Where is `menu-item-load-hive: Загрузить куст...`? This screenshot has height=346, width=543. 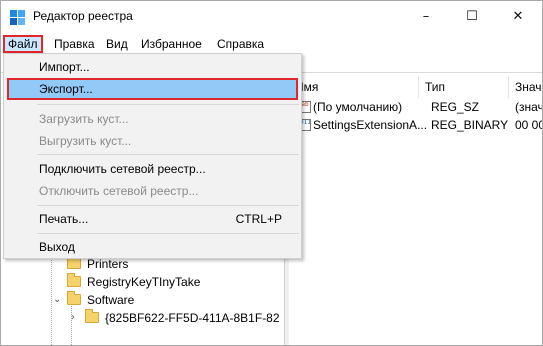
menu-item-load-hive: Загрузить куст... is located at coordinates (84, 119).